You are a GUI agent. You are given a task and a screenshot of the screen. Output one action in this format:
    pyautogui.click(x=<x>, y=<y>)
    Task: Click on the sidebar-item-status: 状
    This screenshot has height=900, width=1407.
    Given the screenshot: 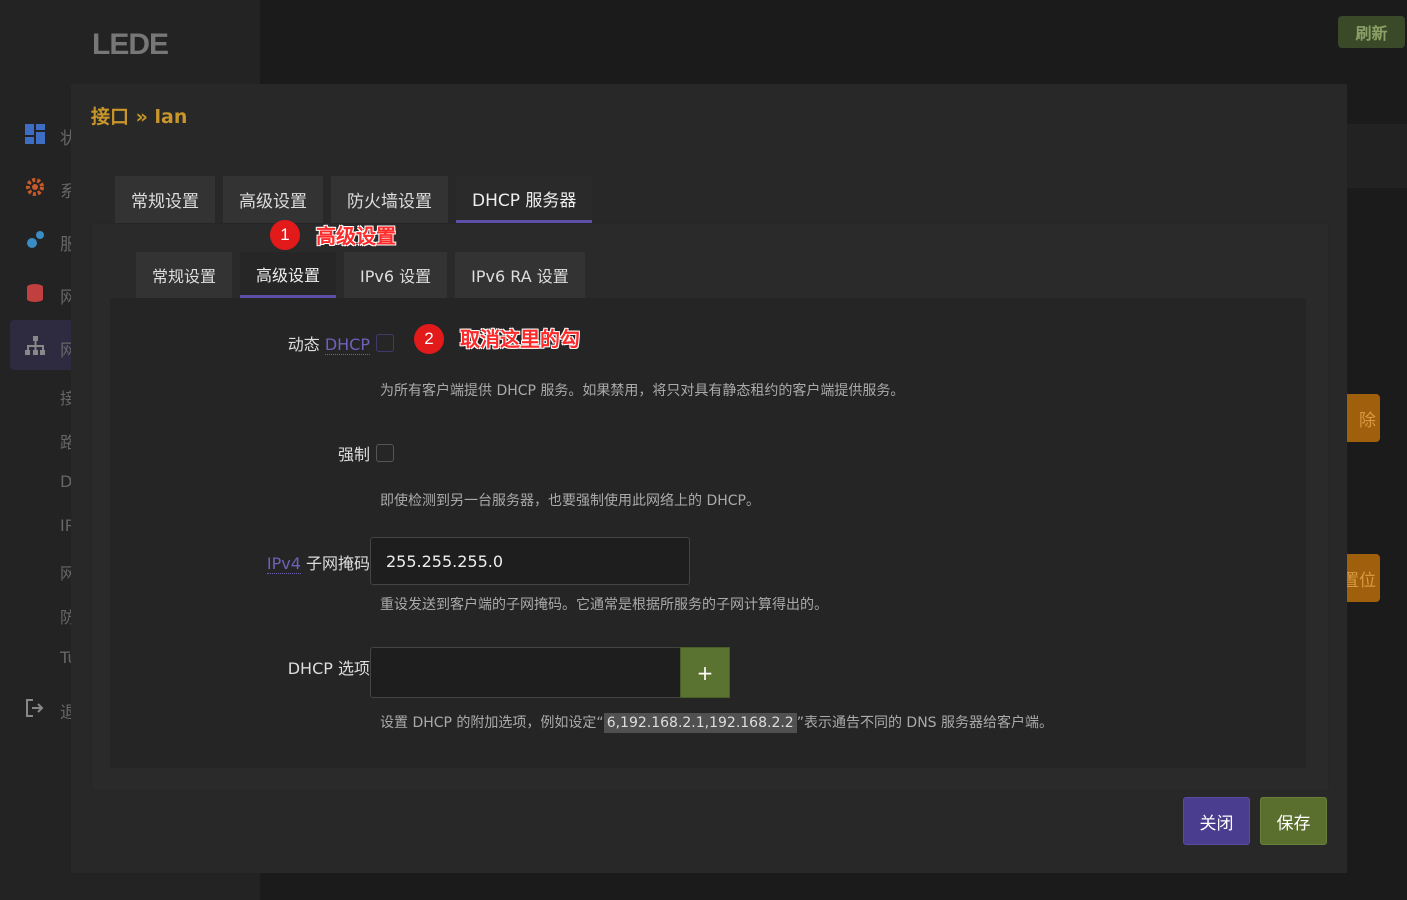 What is the action you would take?
    pyautogui.click(x=38, y=134)
    